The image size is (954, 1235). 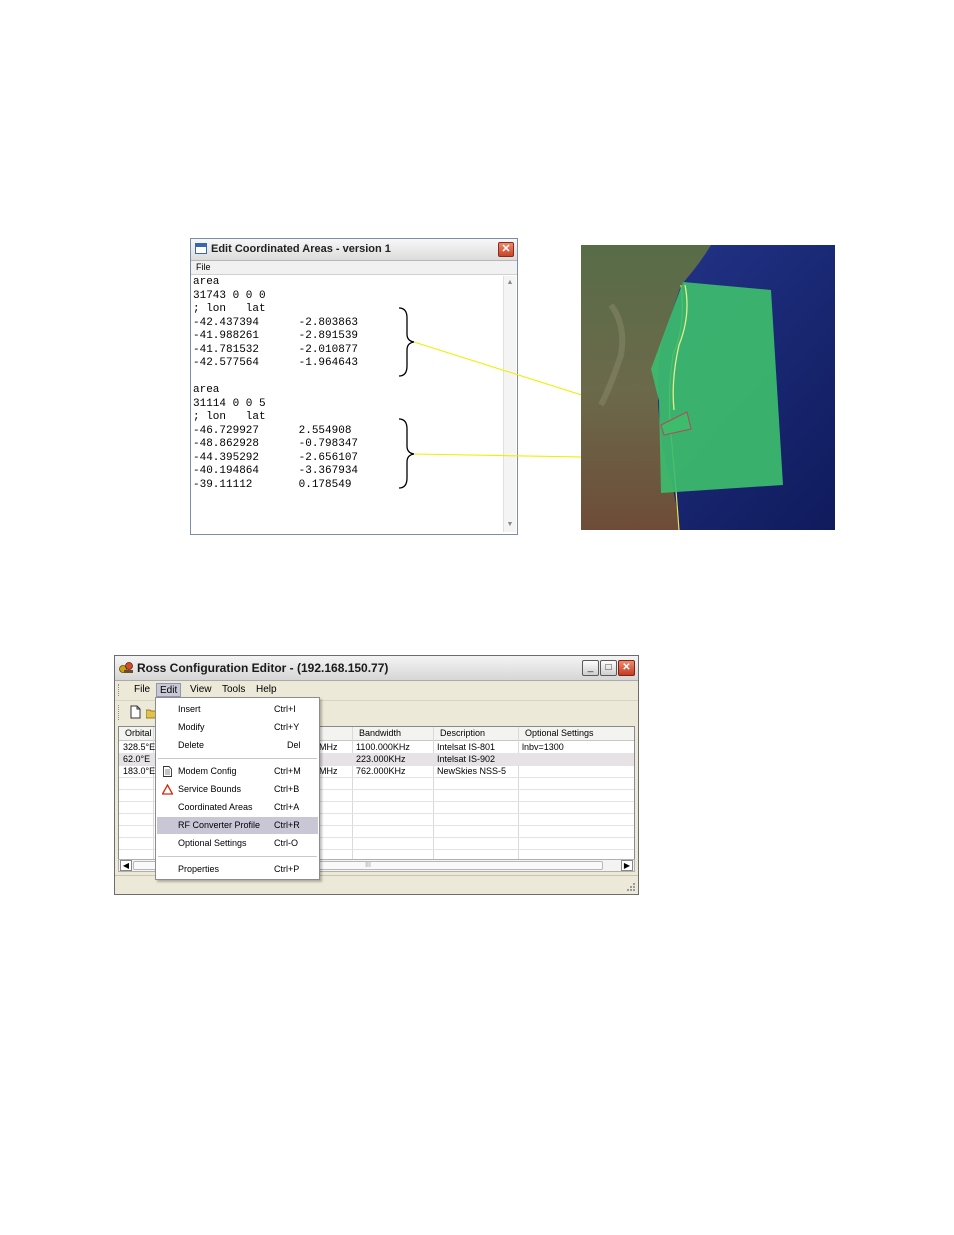 What do you see at coordinates (294, 745) in the screenshot?
I see `menu-item-shortcut: Del` at bounding box center [294, 745].